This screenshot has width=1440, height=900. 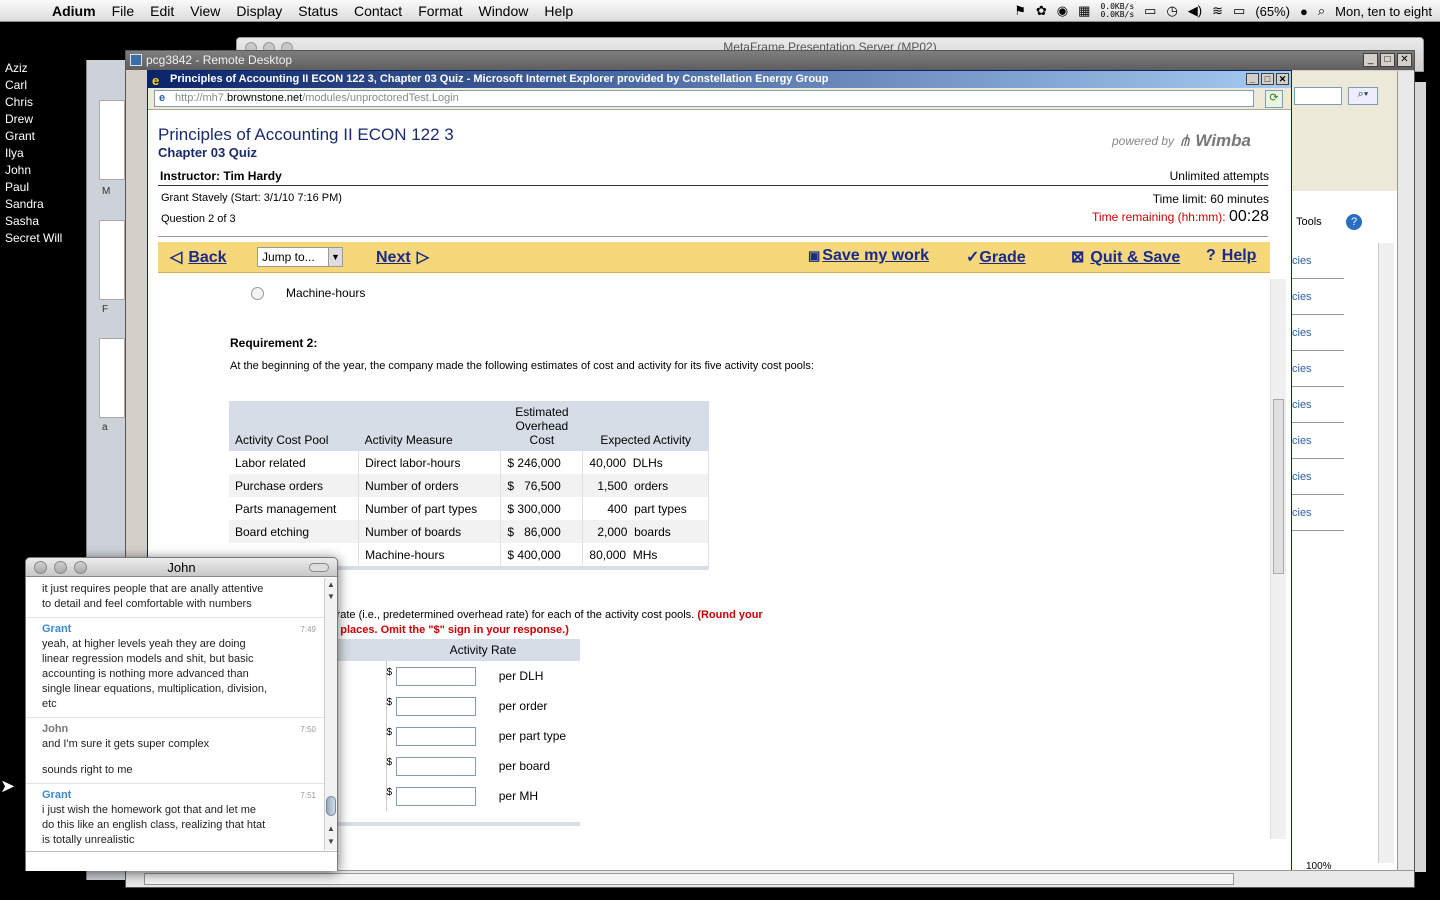 I want to click on close-button: ✕, so click(x=1404, y=60).